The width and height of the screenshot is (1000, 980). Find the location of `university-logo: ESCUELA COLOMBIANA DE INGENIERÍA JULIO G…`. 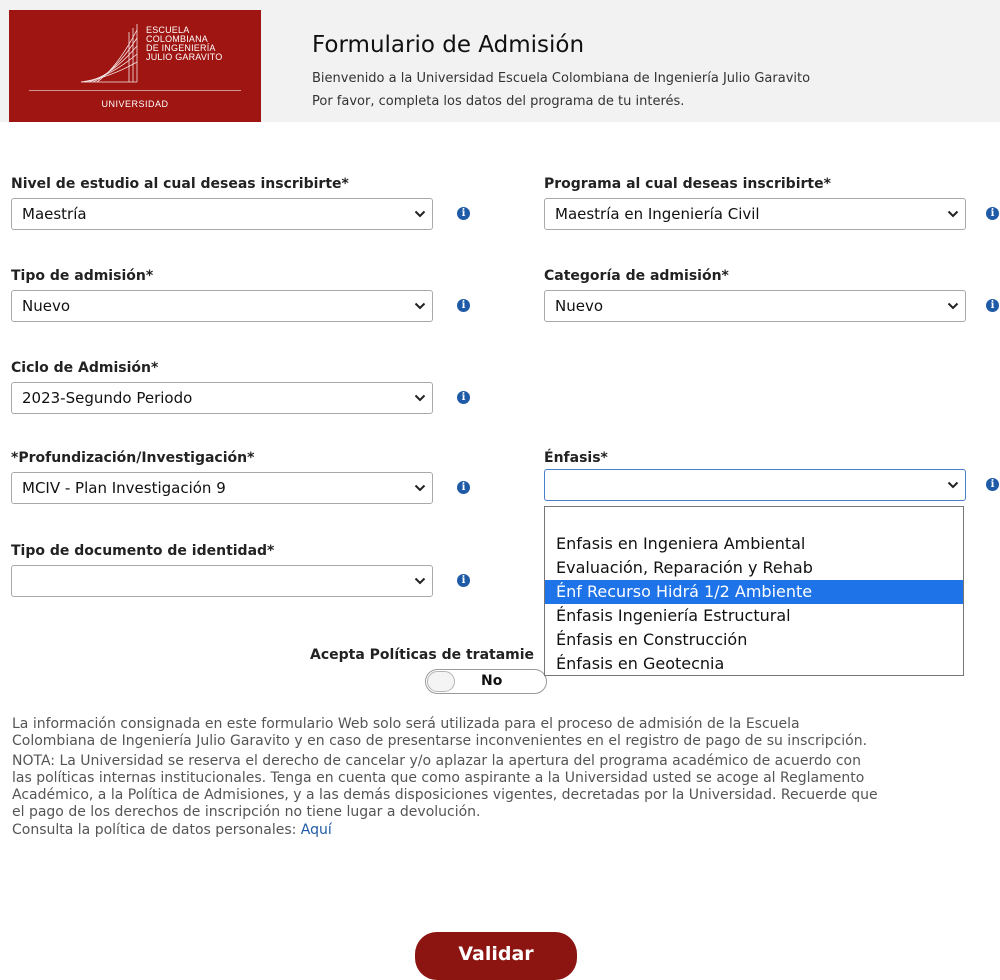

university-logo: ESCUELA COLOMBIANA DE INGENIERÍA JULIO G… is located at coordinates (135, 66).